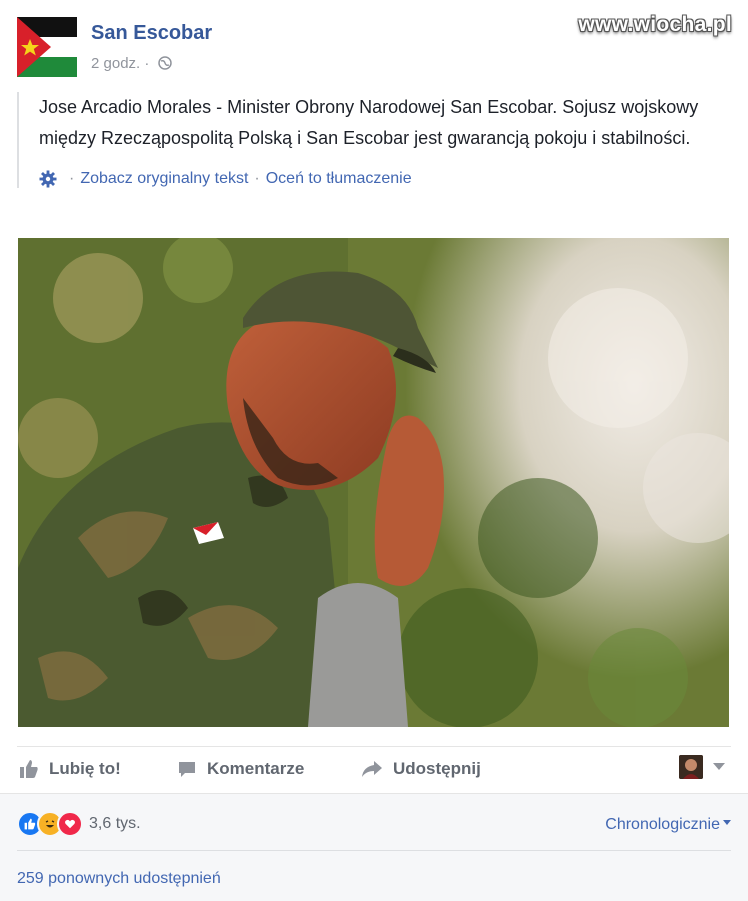 This screenshot has height=901, width=748. Describe the element at coordinates (164, 179) in the screenshot. I see `see-original-link: Zobacz oryginalny tekst` at that location.